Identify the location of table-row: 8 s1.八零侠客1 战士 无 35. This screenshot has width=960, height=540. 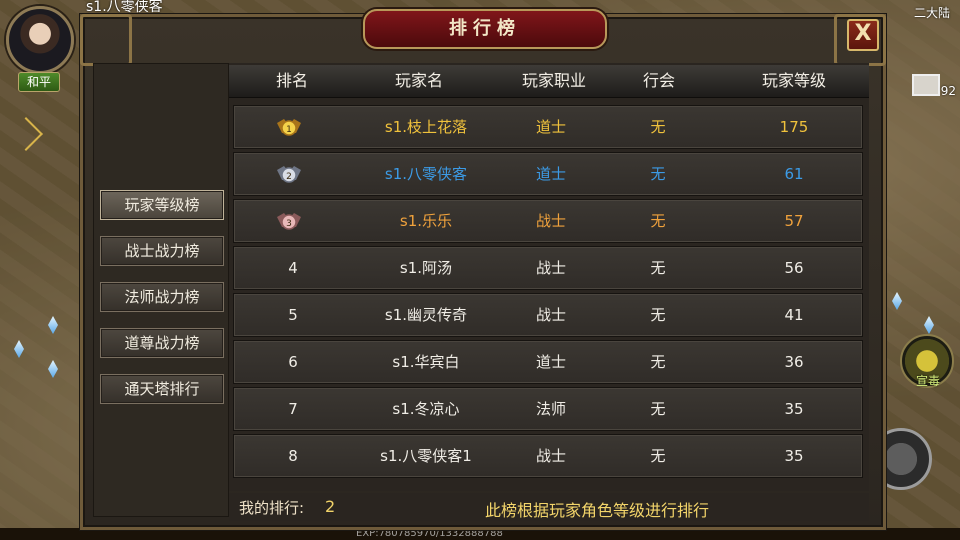
(548, 456).